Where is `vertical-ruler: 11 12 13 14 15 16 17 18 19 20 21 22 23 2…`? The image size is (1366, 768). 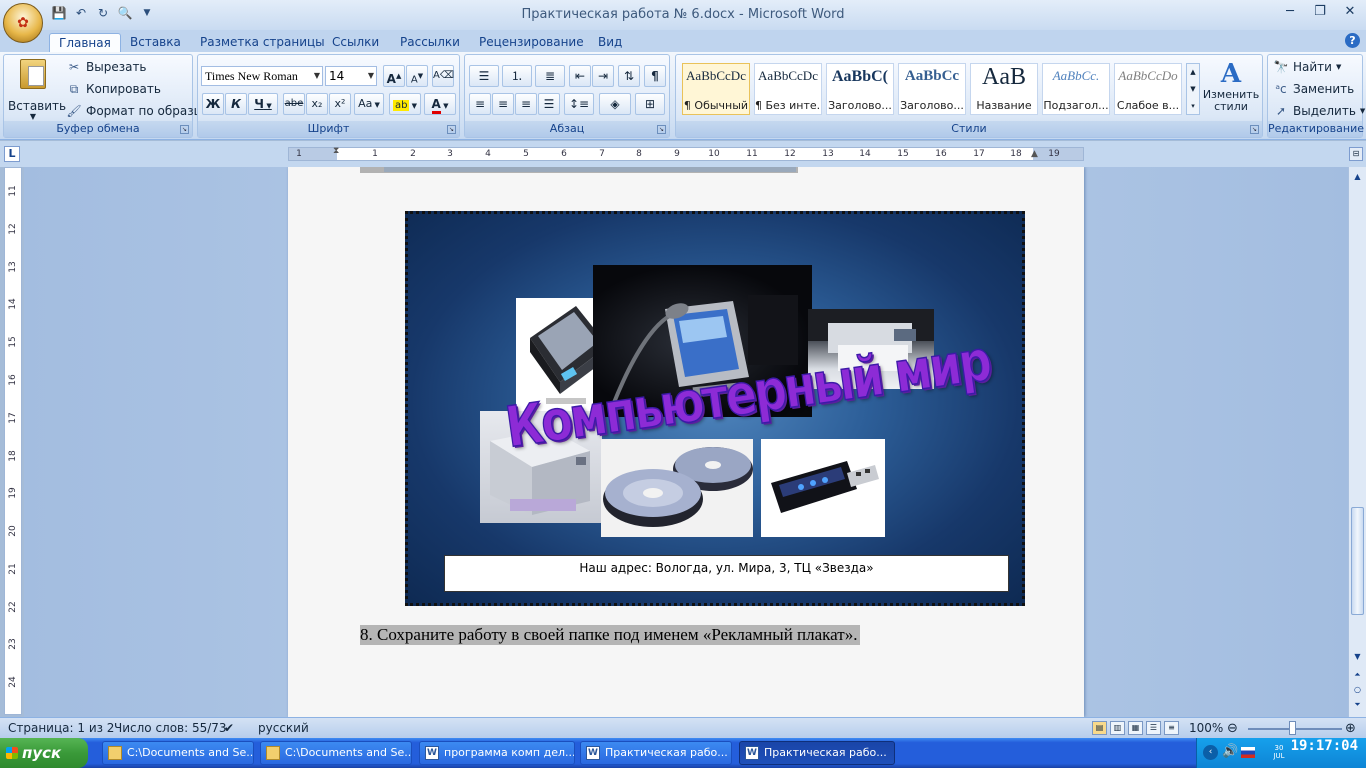
vertical-ruler: 11 12 13 14 15 16 17 18 19 20 21 22 23 2… is located at coordinates (13, 441).